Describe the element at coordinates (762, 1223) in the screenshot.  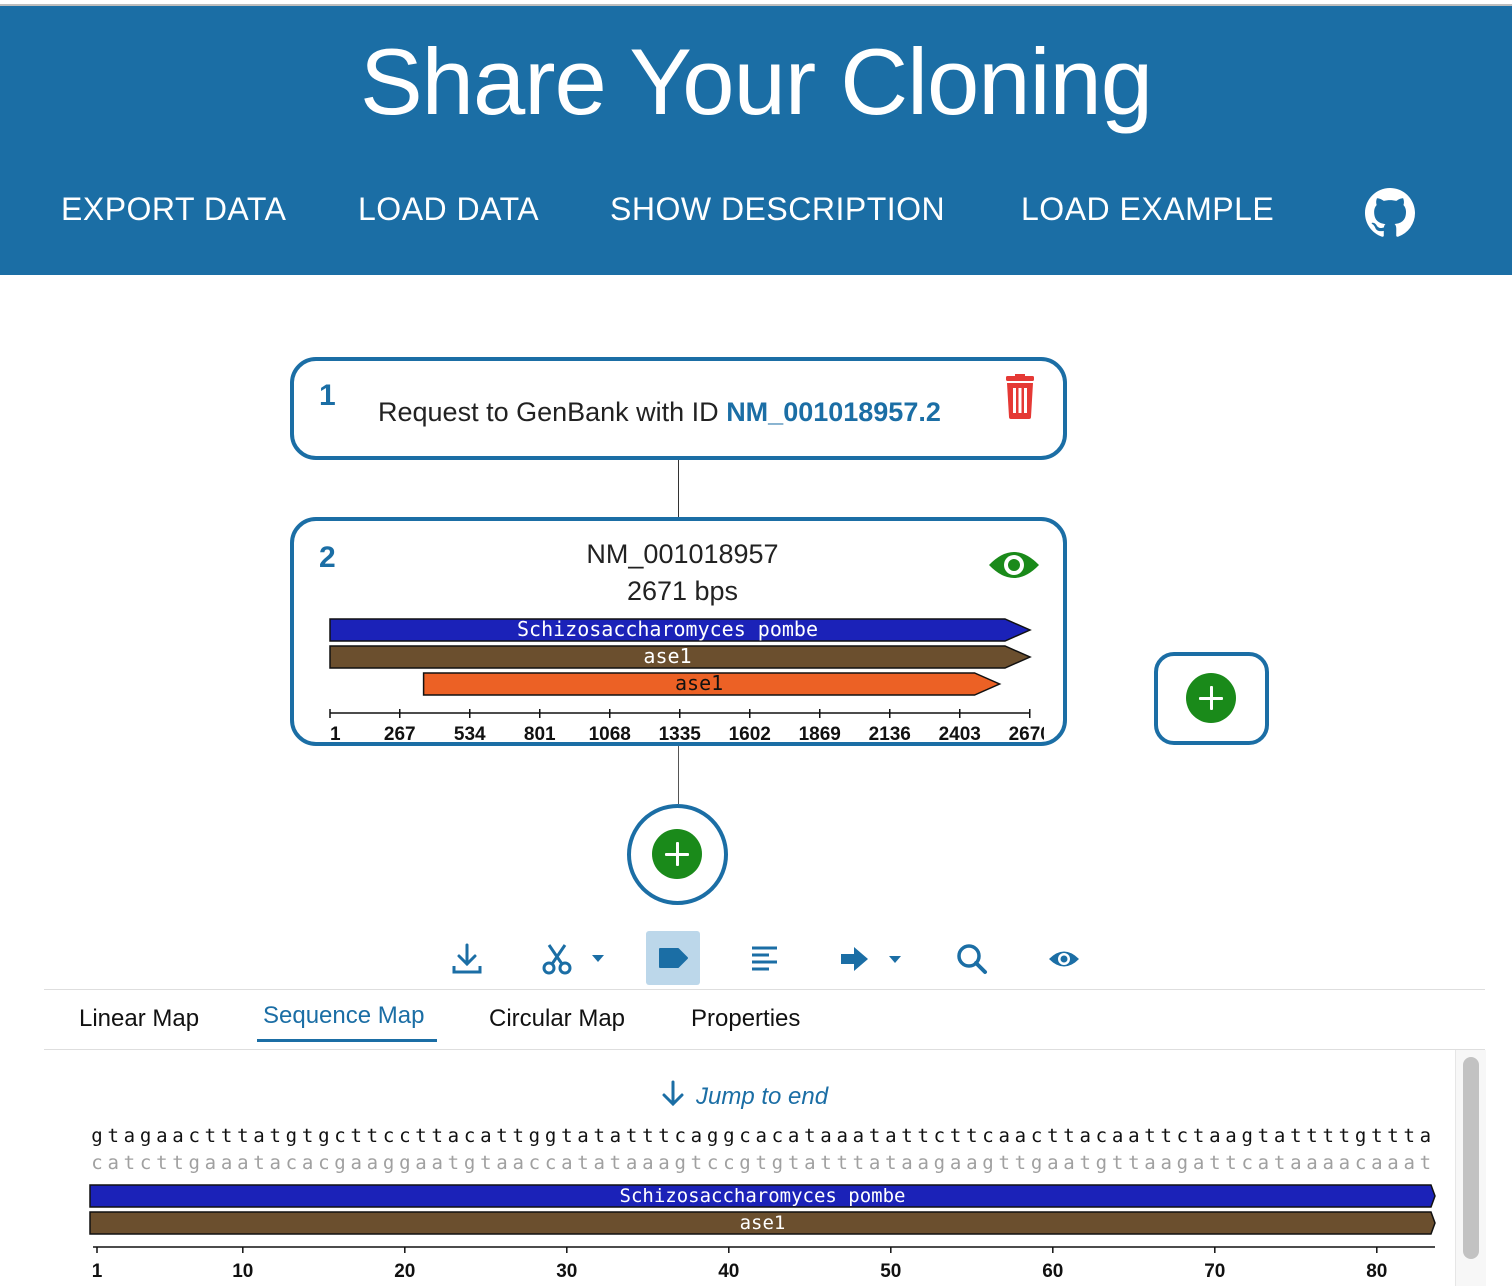
I see `feature-bar: ase1` at that location.